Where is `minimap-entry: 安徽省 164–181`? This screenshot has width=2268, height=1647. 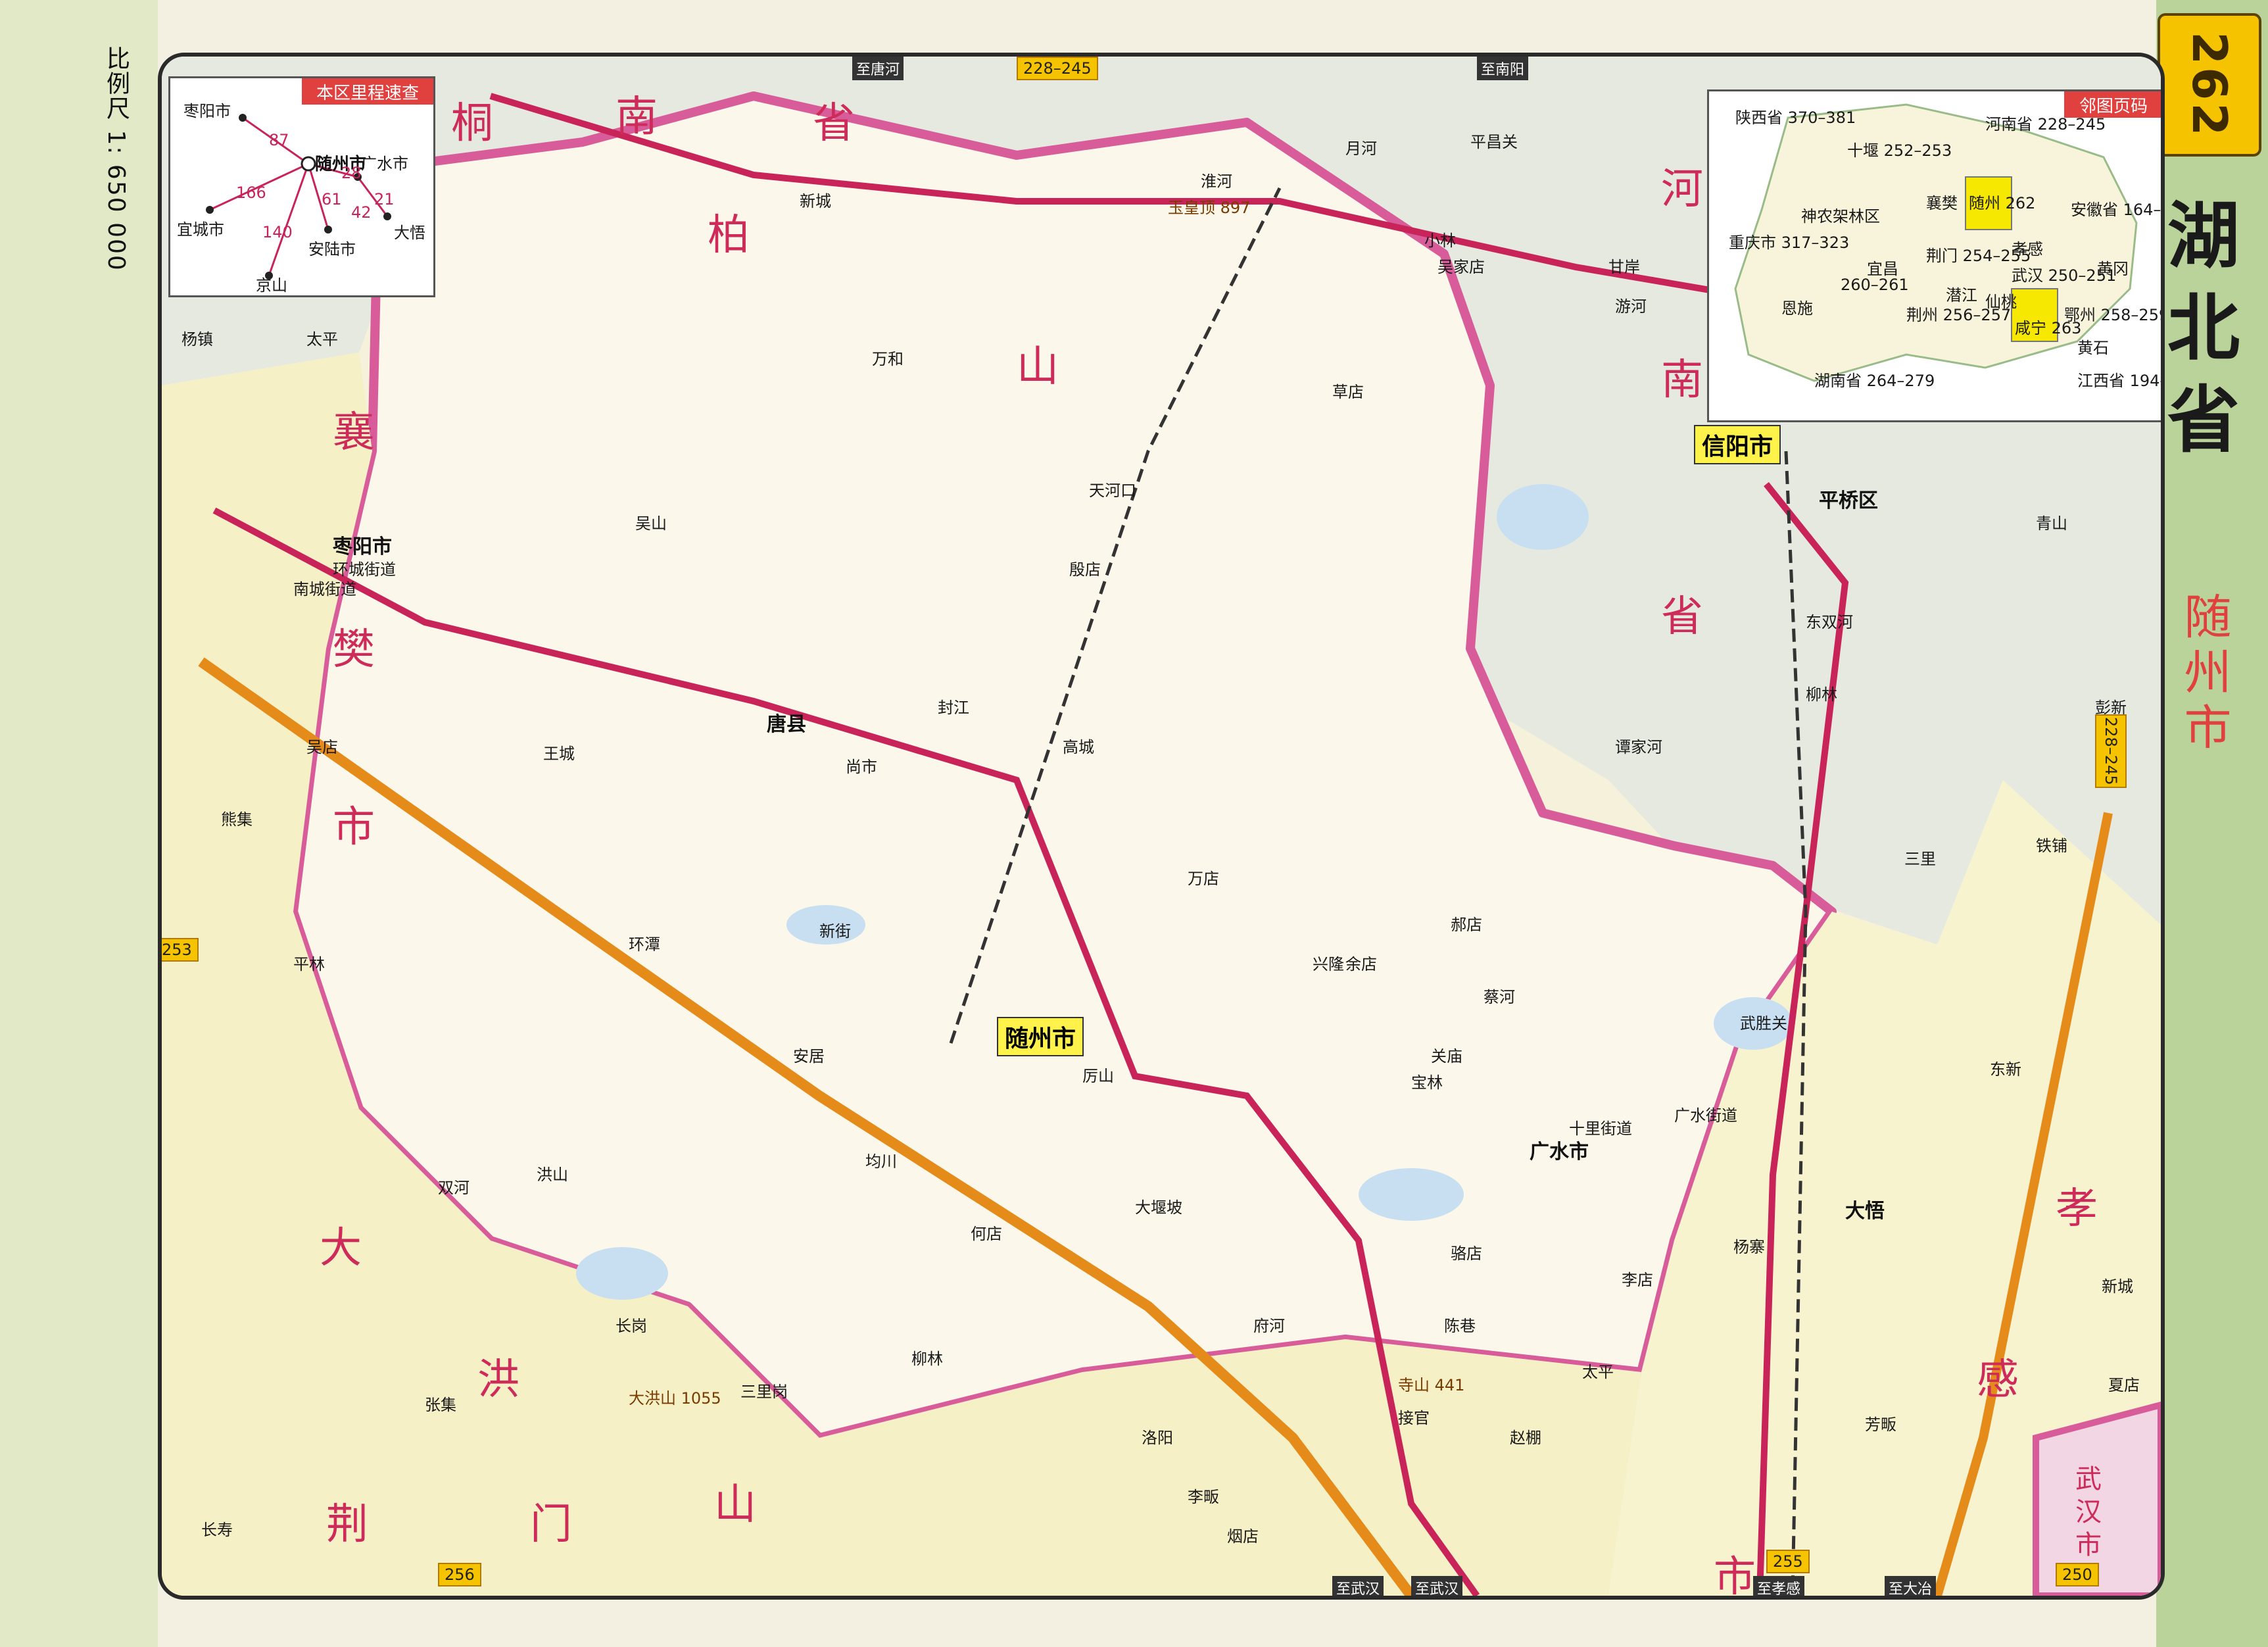
minimap-entry: 安徽省 164–181 is located at coordinates (2116, 210).